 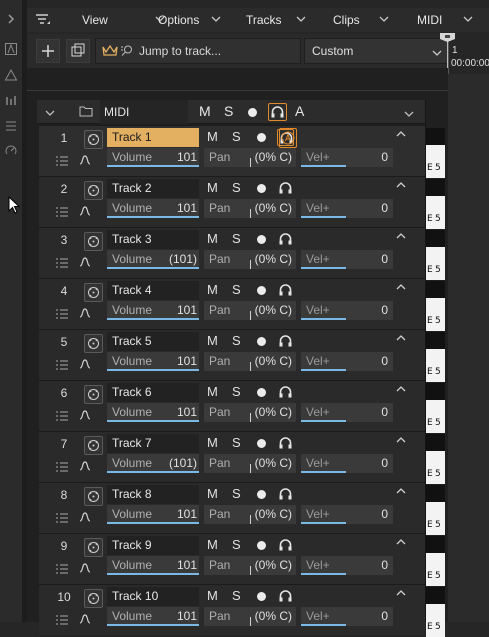 What do you see at coordinates (153, 290) in the screenshot?
I see `track-name-field: Track 4` at bounding box center [153, 290].